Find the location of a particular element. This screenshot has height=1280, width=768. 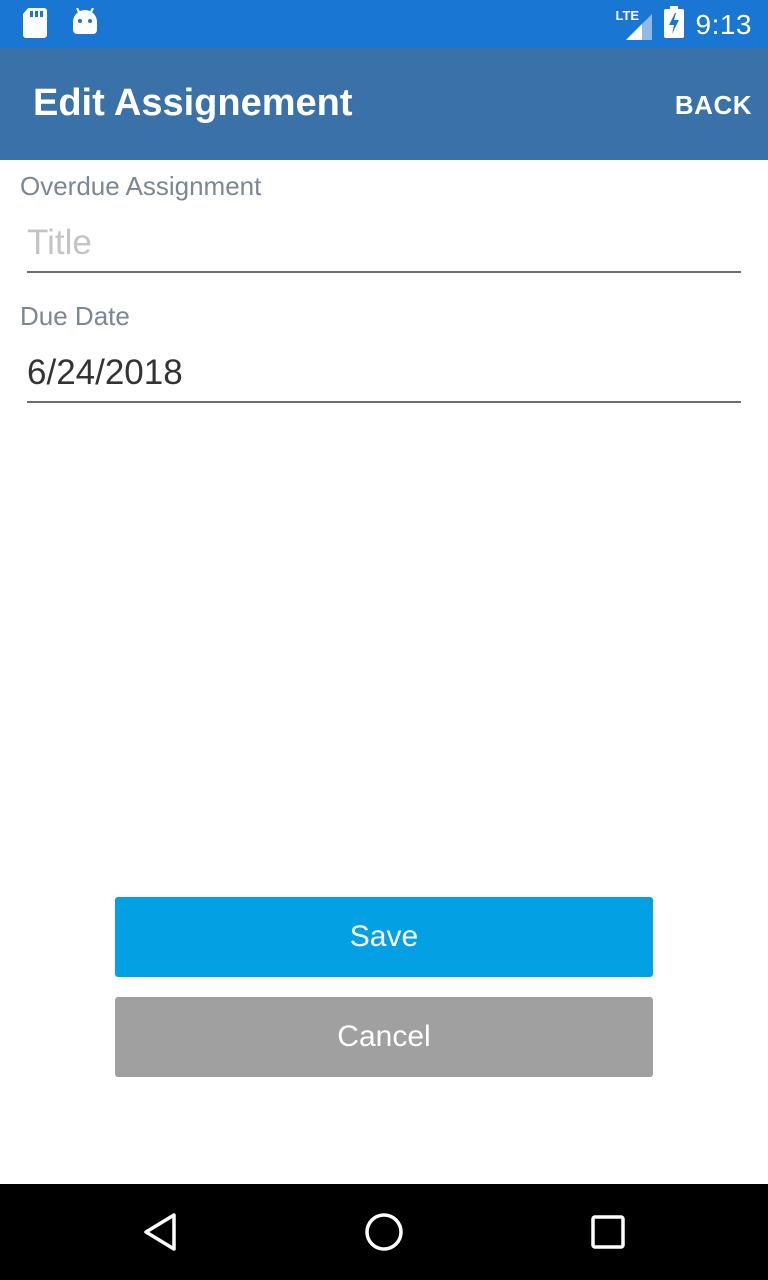

title-input-placeholder: Title is located at coordinates (59, 242).